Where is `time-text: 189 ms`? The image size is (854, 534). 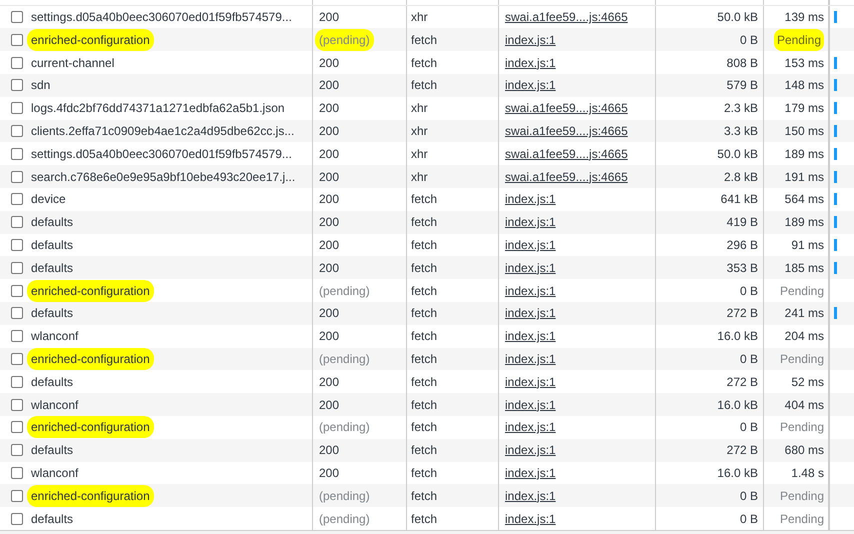 time-text: 189 ms is located at coordinates (804, 223).